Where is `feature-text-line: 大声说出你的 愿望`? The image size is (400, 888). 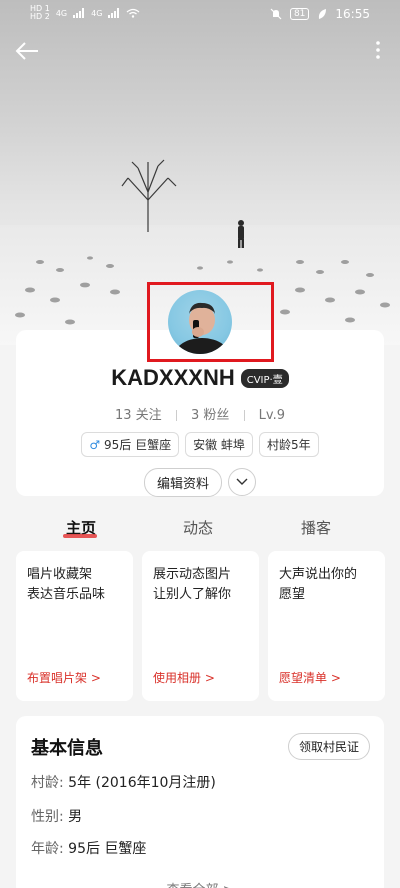 feature-text-line: 大声说出你的 愿望 is located at coordinates (318, 584).